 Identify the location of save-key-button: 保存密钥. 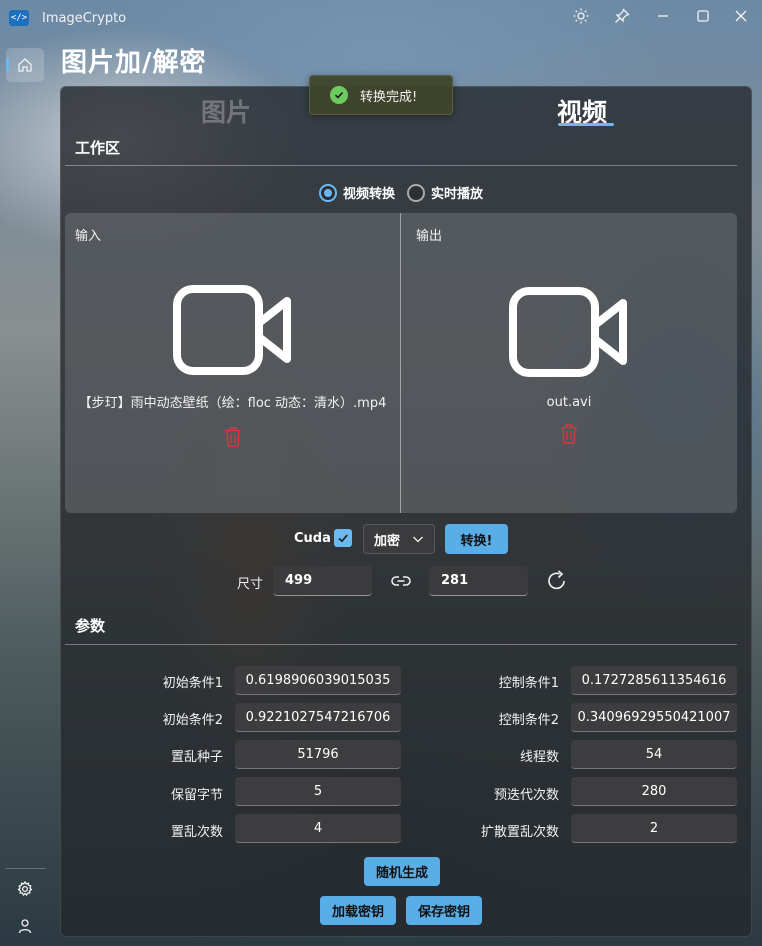
(444, 910).